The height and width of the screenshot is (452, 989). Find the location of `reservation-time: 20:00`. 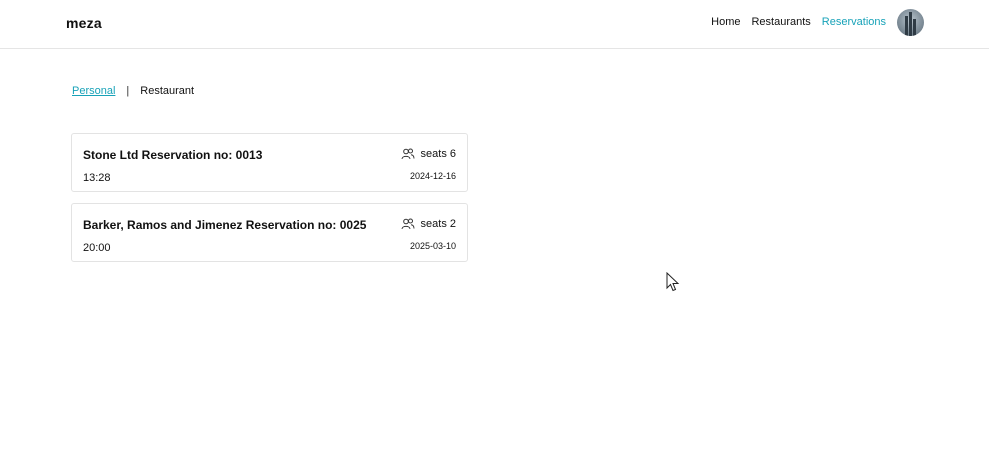

reservation-time: 20:00 is located at coordinates (97, 248).